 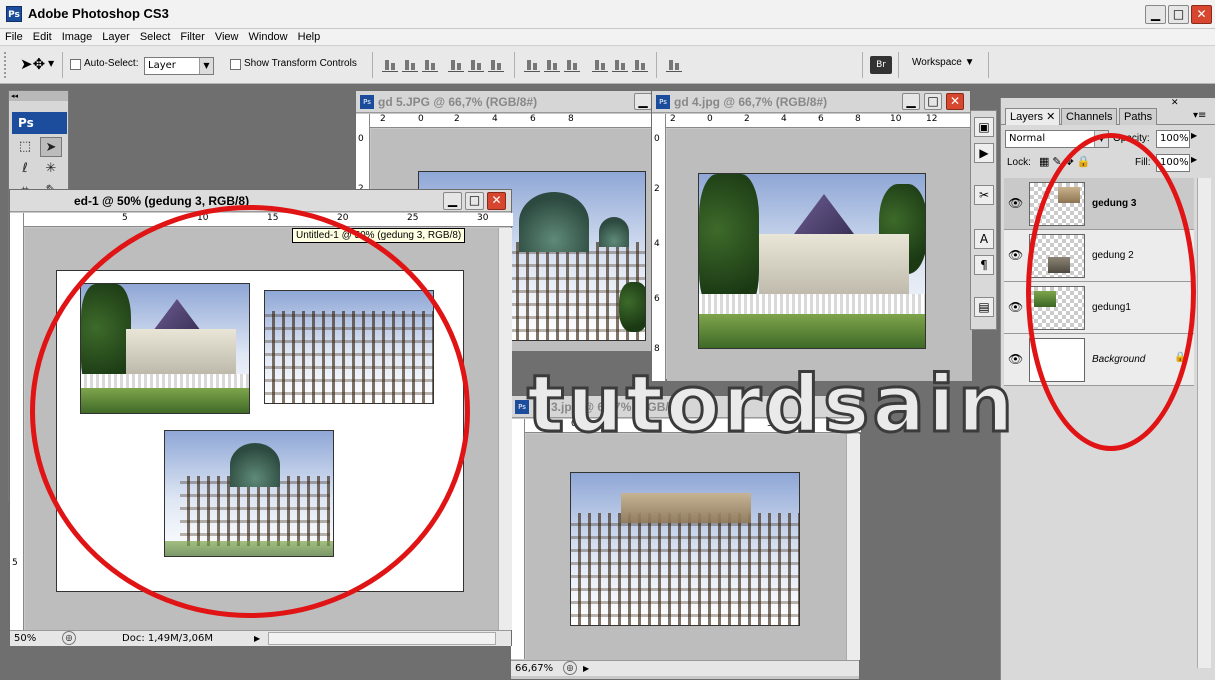 I want to click on gd4-close-button: ✕, so click(x=955, y=101).